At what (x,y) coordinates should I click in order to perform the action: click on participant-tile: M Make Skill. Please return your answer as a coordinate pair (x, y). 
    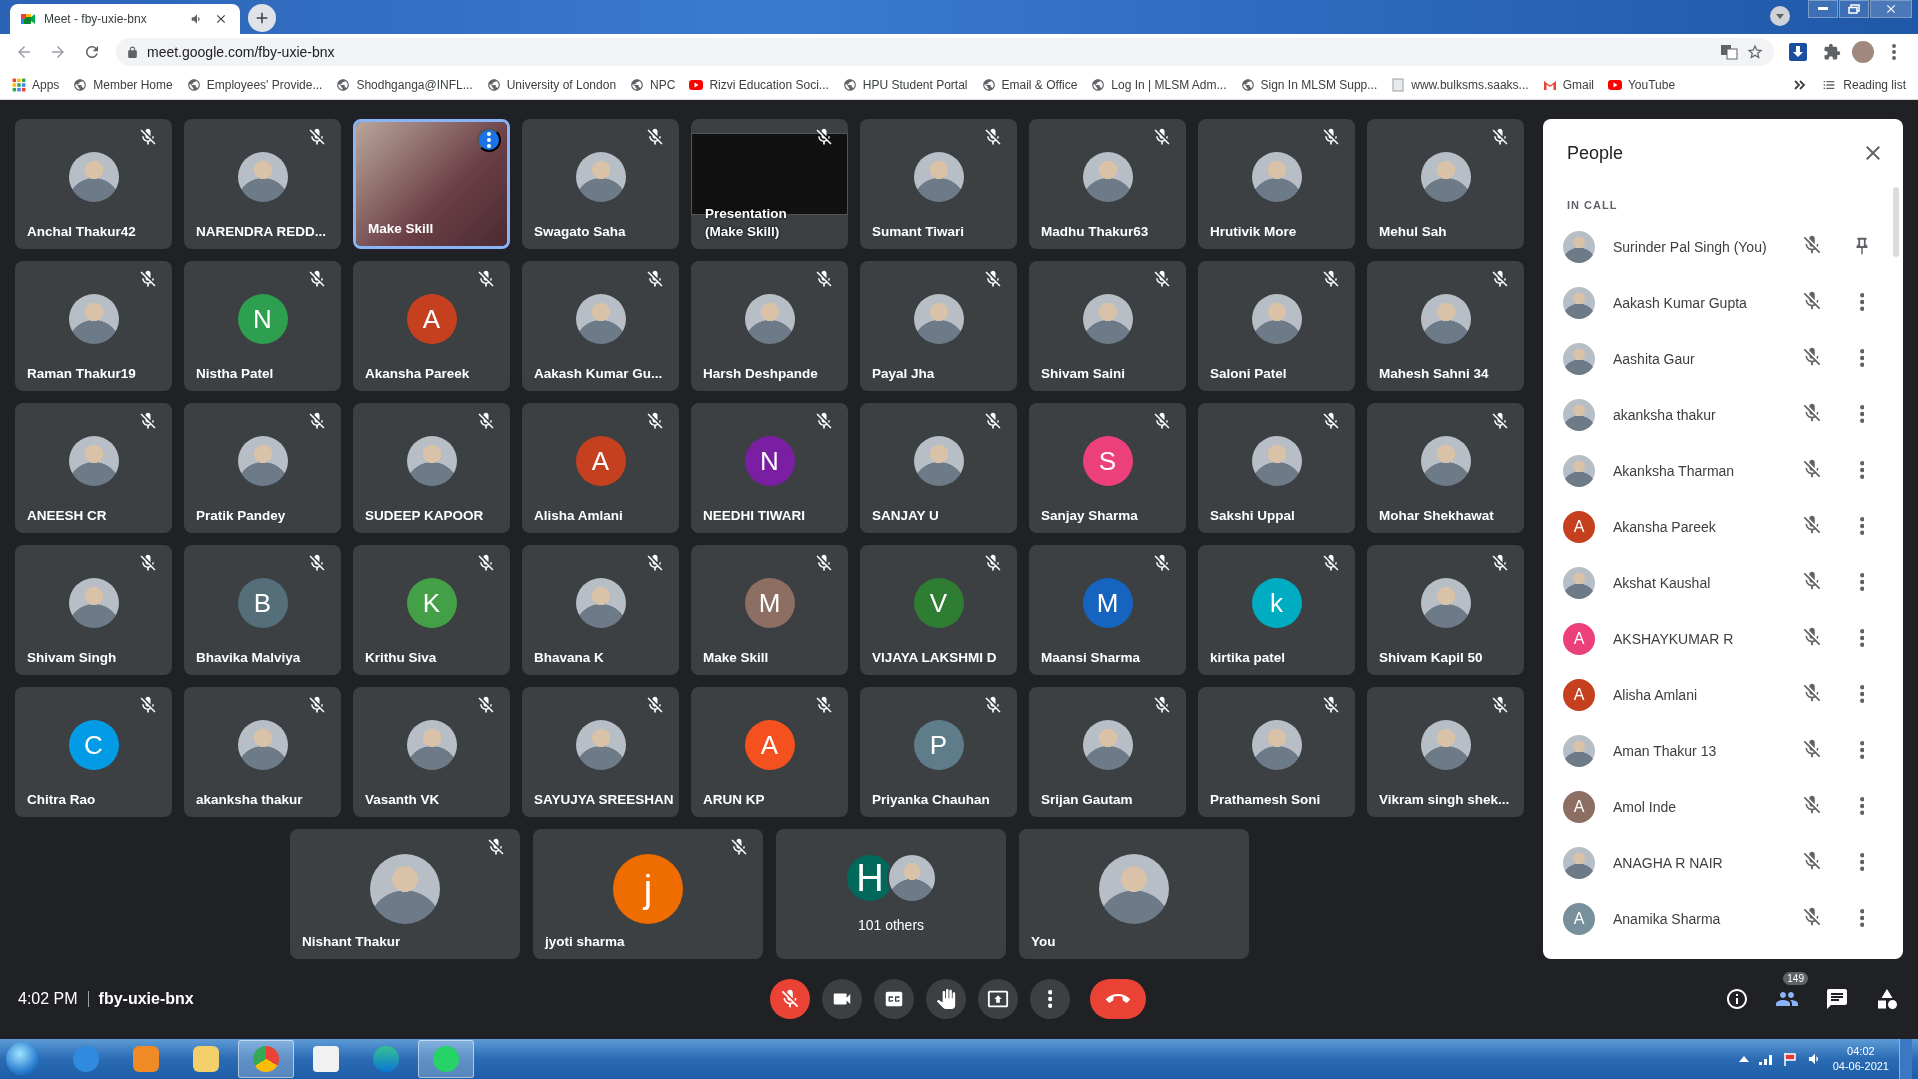
    Looking at the image, I should click on (769, 610).